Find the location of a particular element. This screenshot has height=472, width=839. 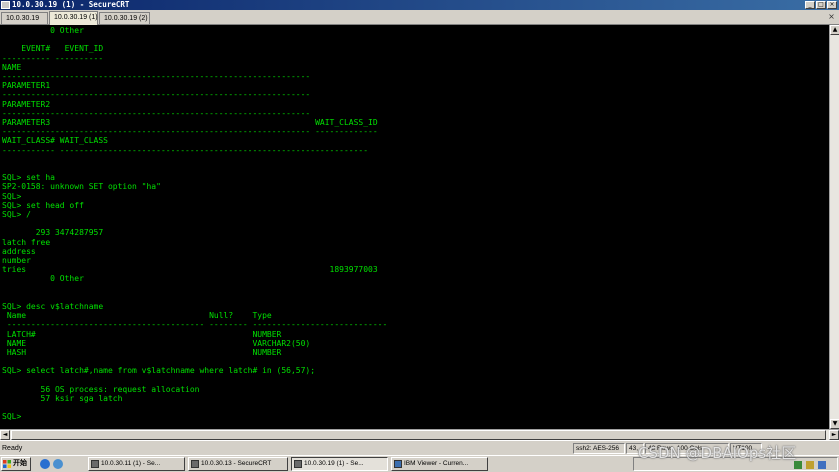

status-text: Ready is located at coordinates (12, 448).